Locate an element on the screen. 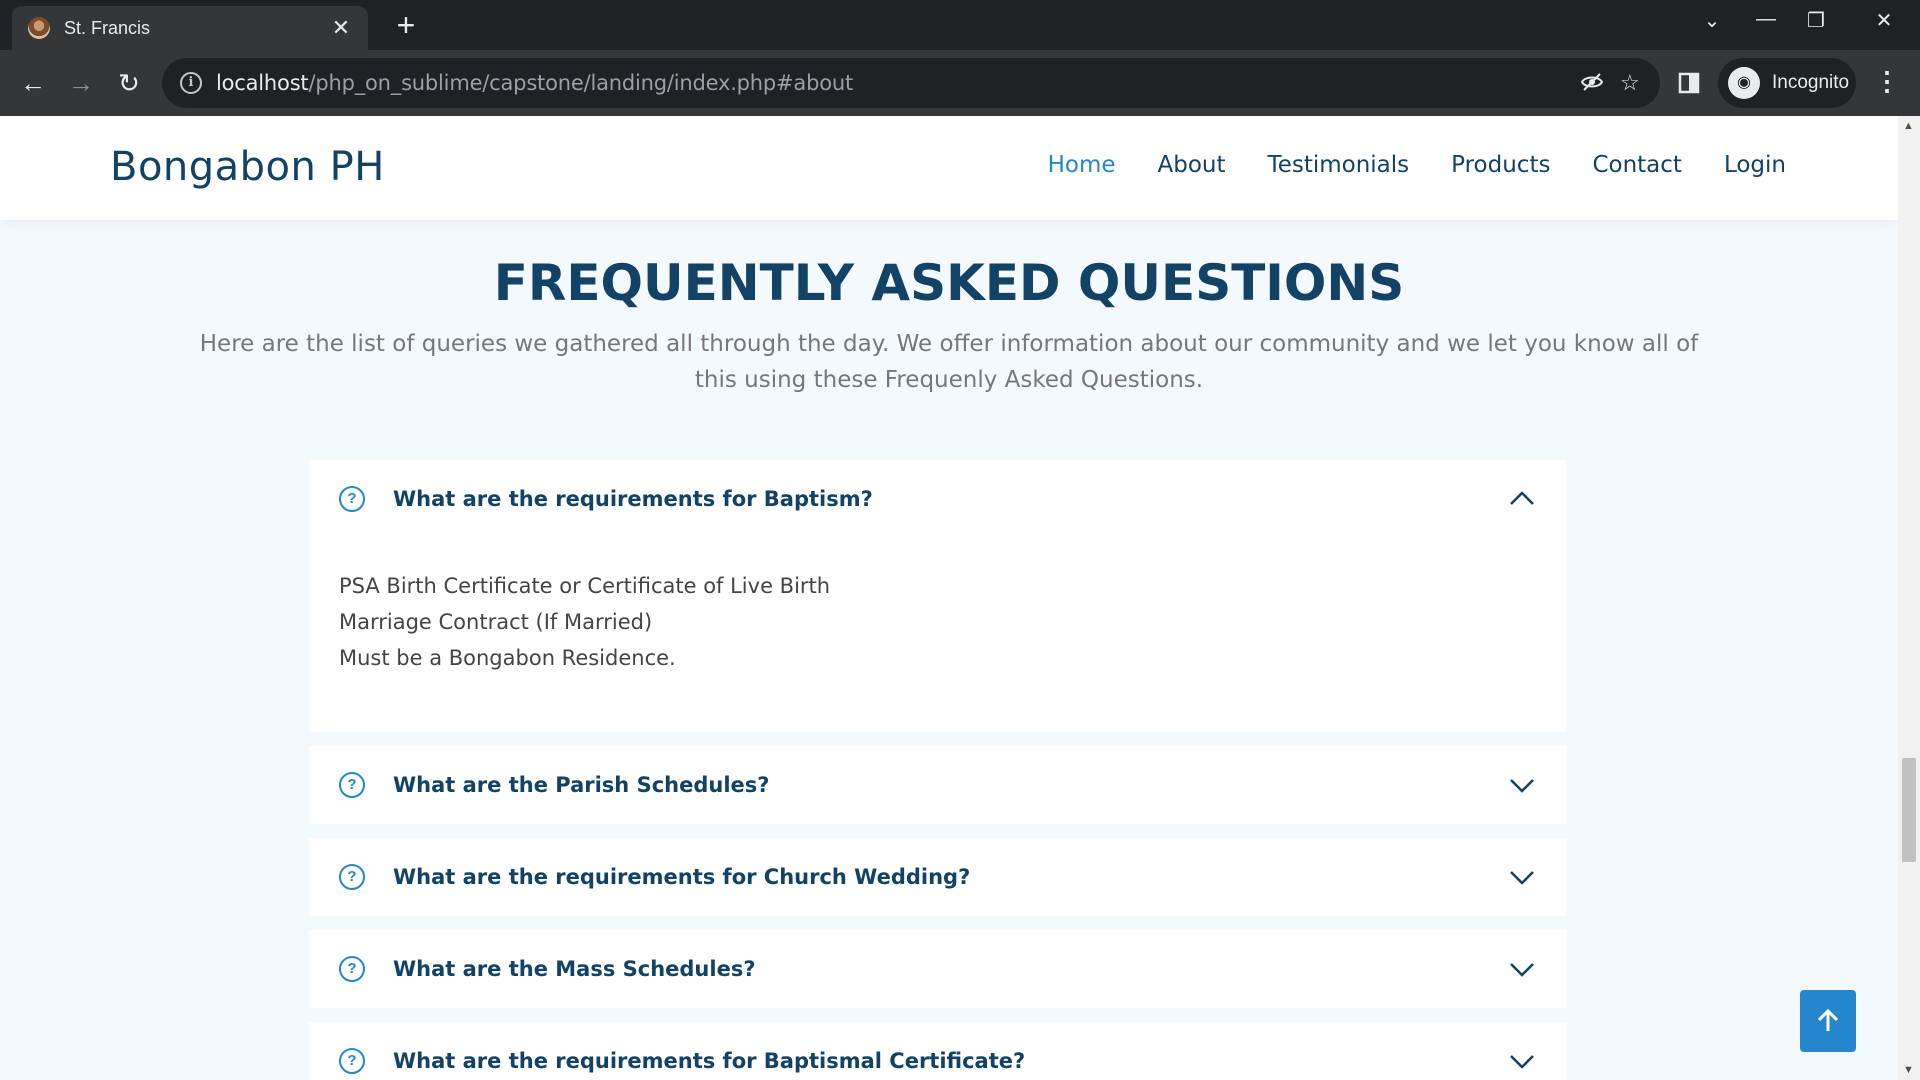 This screenshot has height=1080, width=1920. tracking-protection-eye-icon is located at coordinates (1592, 85).